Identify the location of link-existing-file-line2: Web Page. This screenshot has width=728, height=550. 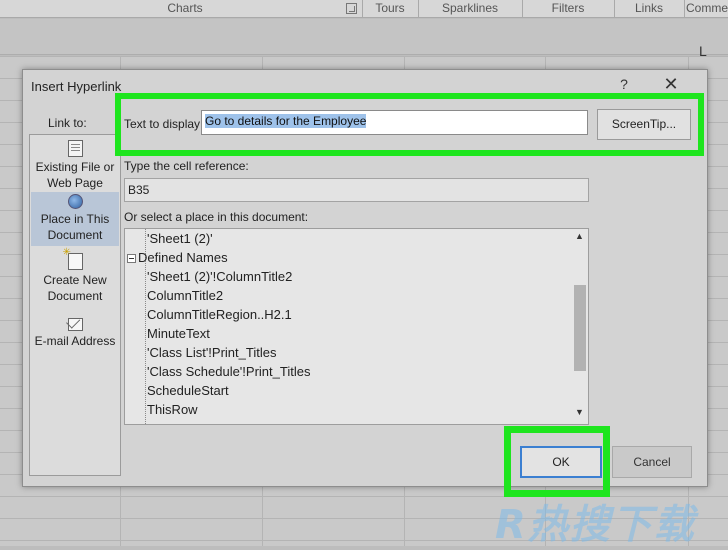
(75, 183).